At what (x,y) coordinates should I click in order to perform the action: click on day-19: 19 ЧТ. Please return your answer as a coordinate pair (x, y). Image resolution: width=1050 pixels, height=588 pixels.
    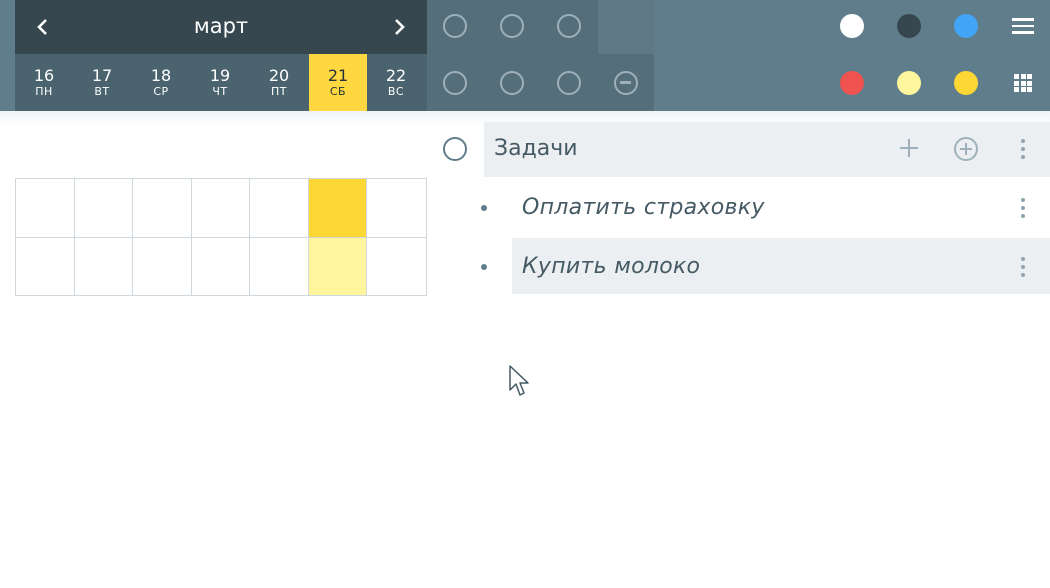
    Looking at the image, I should click on (220, 82).